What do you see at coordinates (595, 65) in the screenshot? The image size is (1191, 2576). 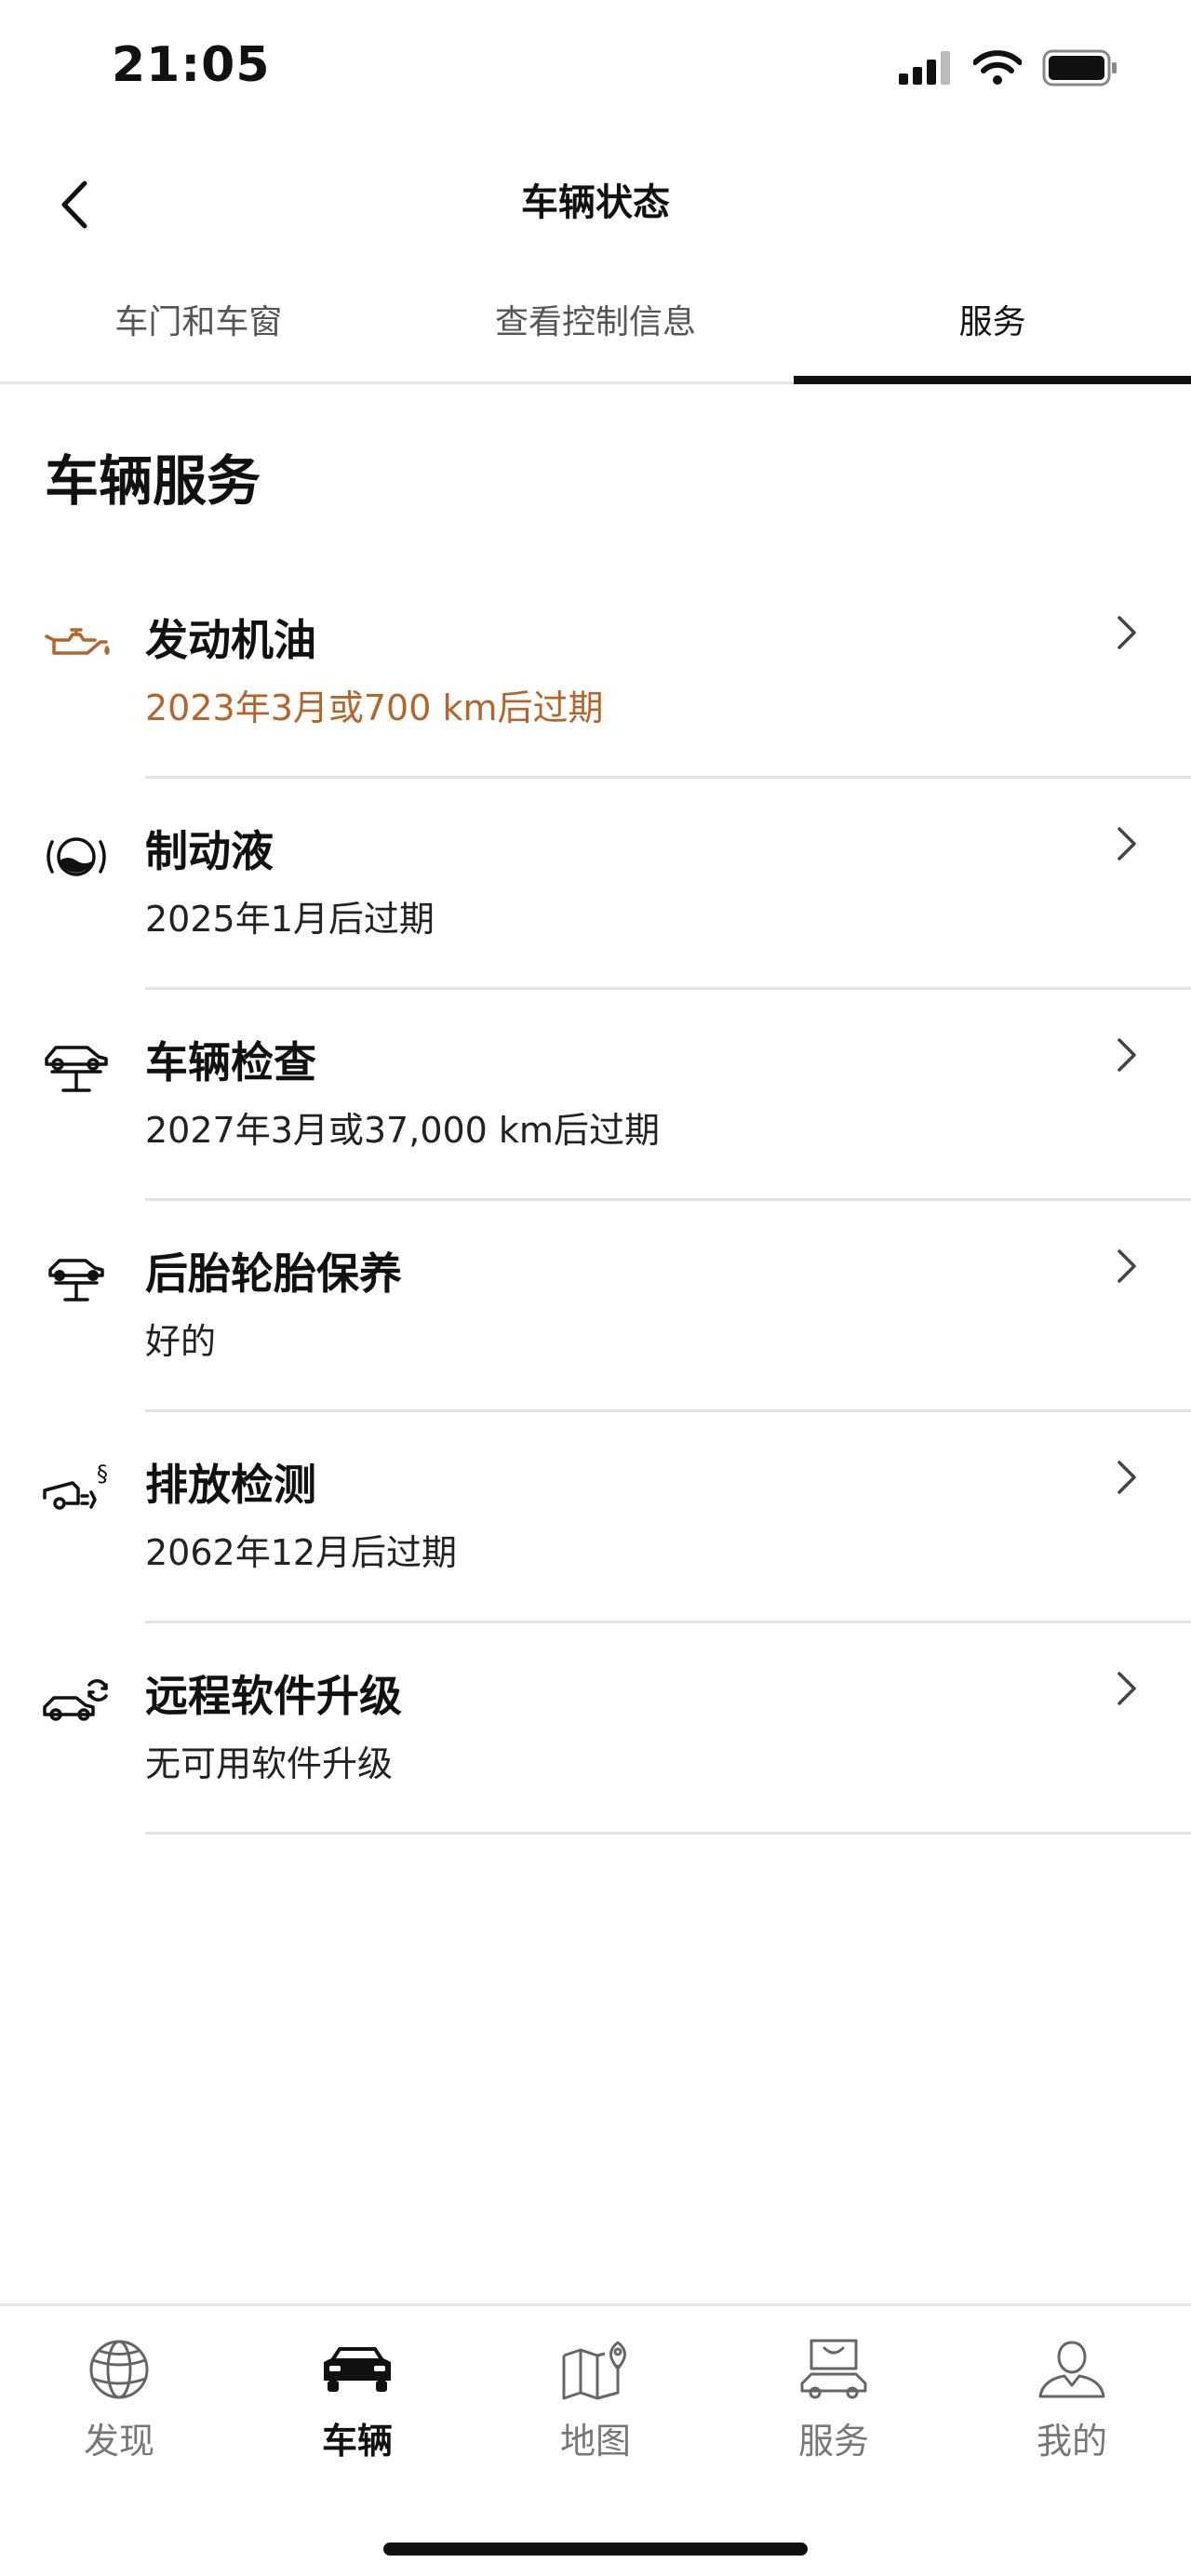 I see `status-bar: 21:05` at bounding box center [595, 65].